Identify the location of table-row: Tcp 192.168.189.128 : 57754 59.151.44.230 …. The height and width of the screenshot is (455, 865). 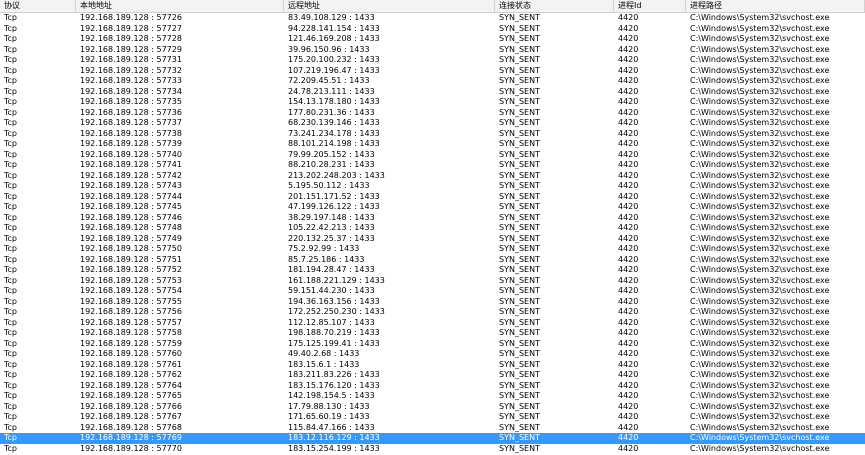
(432, 291).